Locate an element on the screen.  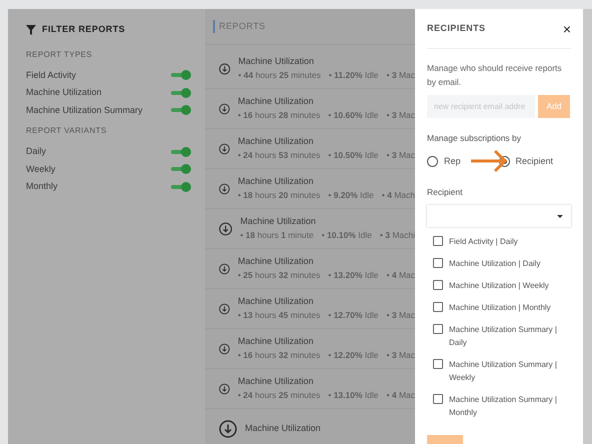
duration-text: • 24 hours 25 minutes is located at coordinates (279, 395).